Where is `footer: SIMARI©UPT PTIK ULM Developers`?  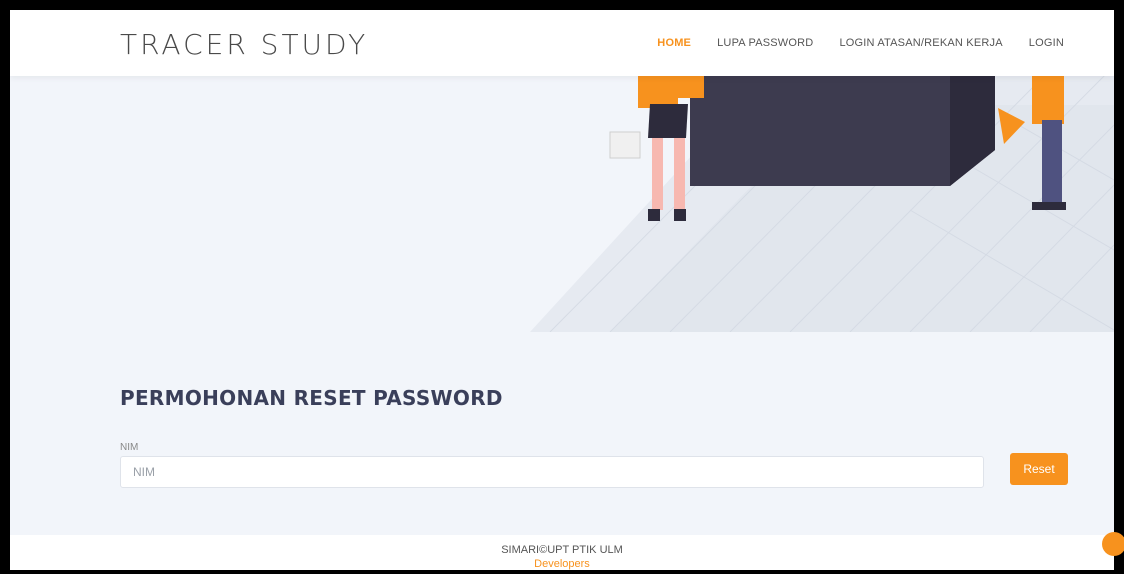
footer: SIMARI©UPT PTIK ULM Developers is located at coordinates (562, 552).